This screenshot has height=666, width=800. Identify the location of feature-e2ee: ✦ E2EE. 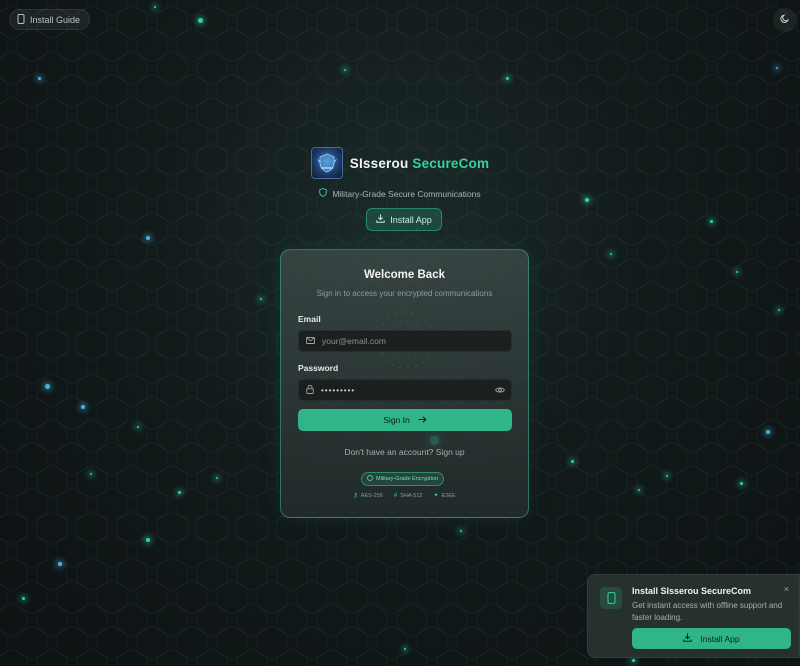
(444, 496).